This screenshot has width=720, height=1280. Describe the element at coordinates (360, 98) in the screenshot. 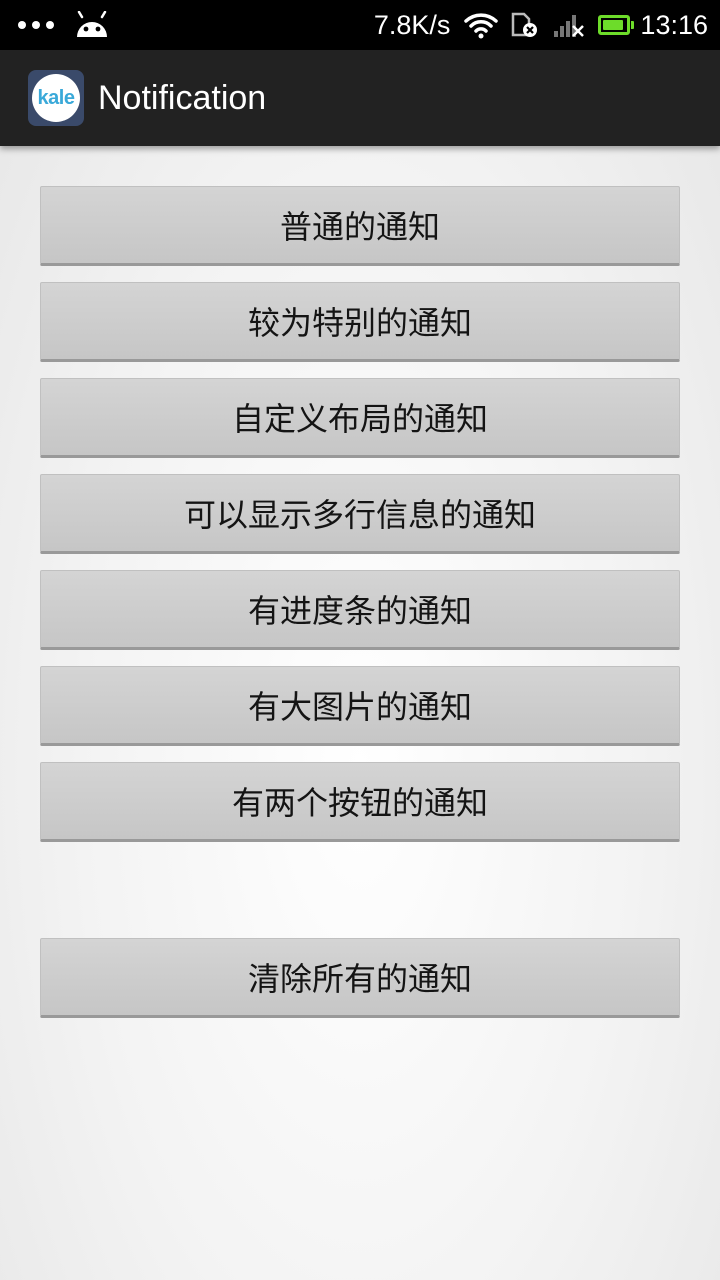

I see `action-bar: kale Notification` at that location.